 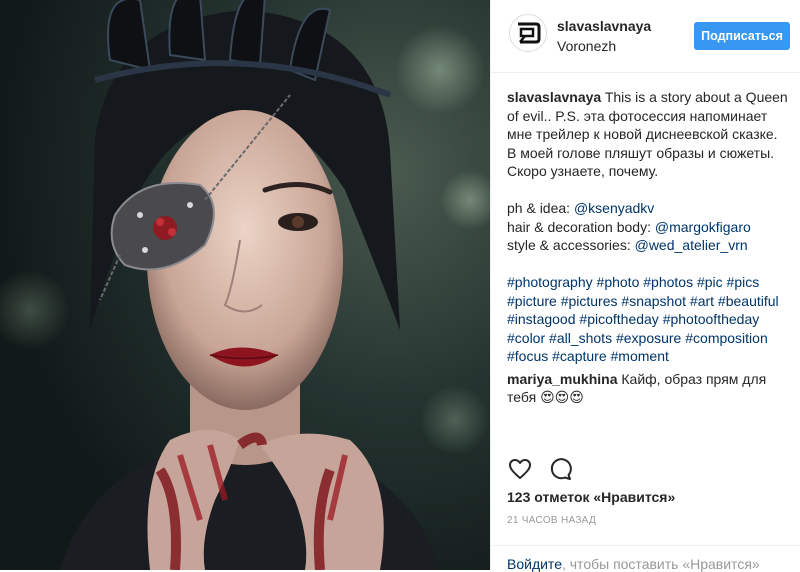 I want to click on avatar, so click(x=528, y=33).